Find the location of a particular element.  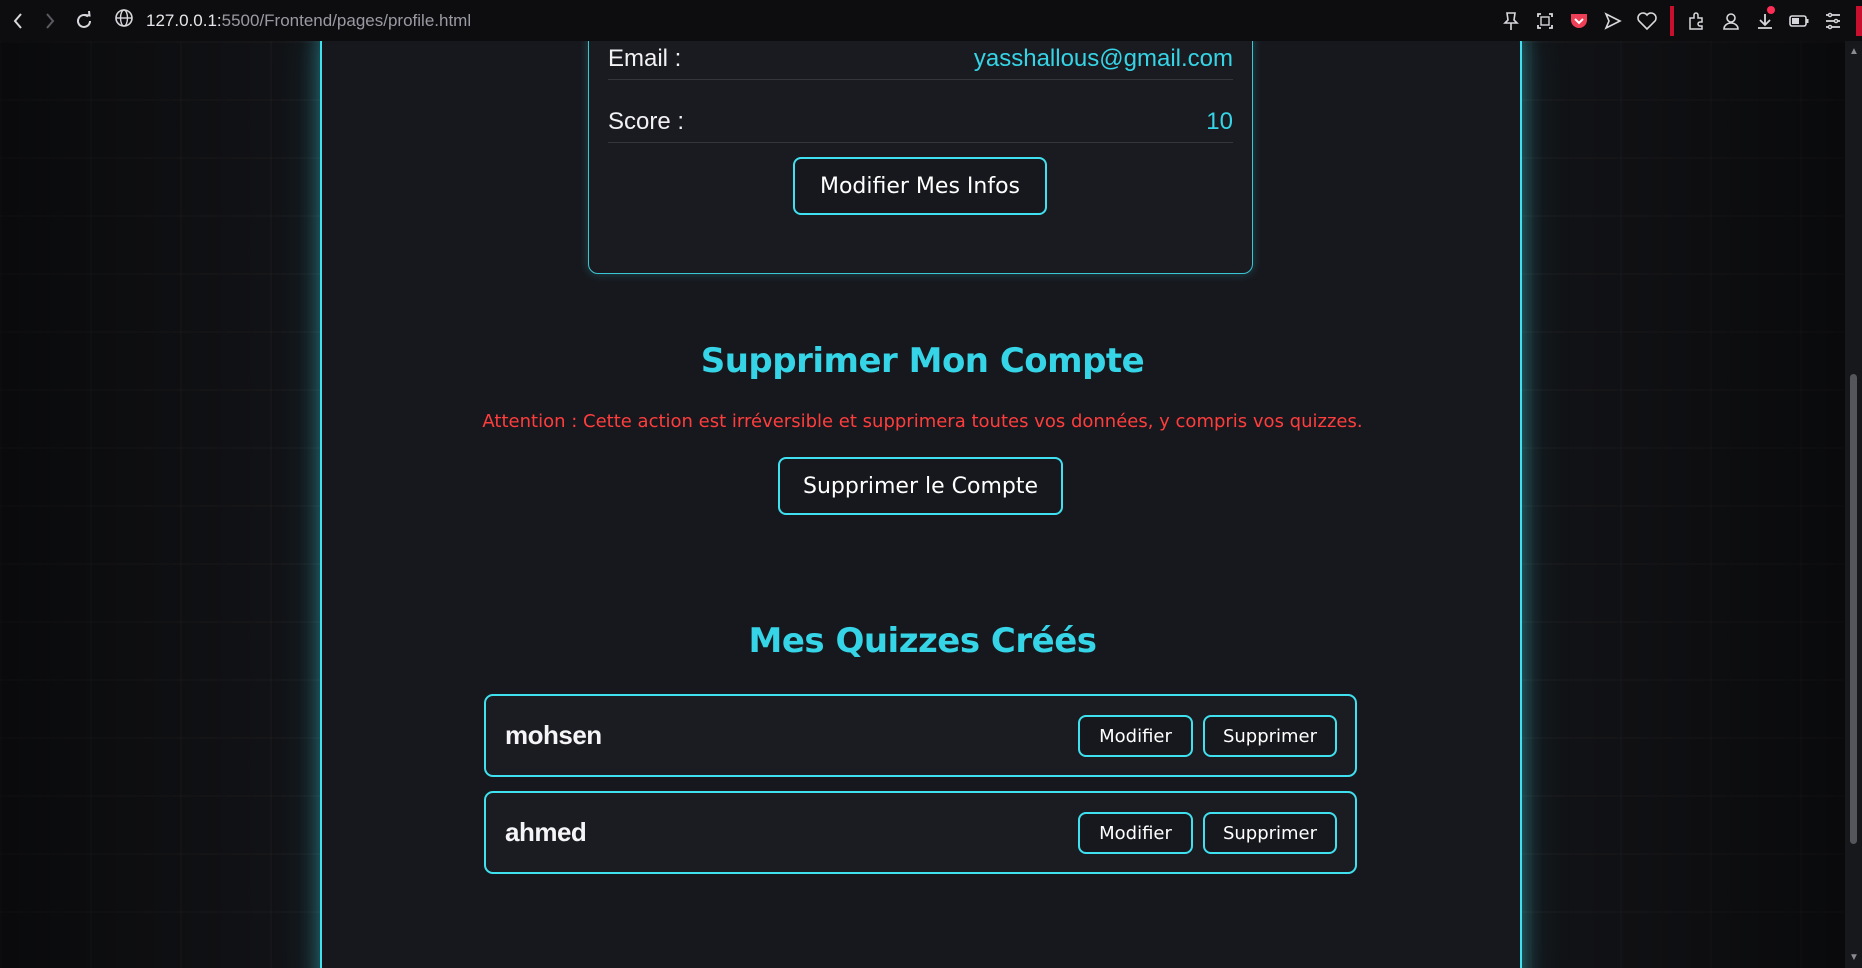

heart-icon is located at coordinates (1647, 20).